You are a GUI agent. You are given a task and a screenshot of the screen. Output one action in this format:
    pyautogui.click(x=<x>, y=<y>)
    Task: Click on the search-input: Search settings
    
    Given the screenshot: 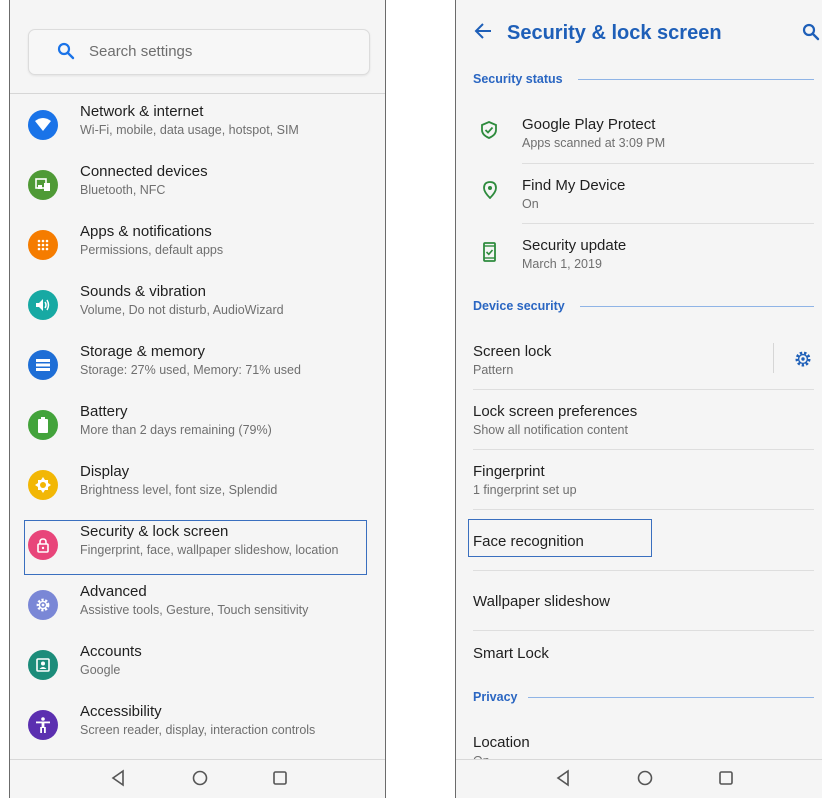 What is the action you would take?
    pyautogui.click(x=199, y=52)
    